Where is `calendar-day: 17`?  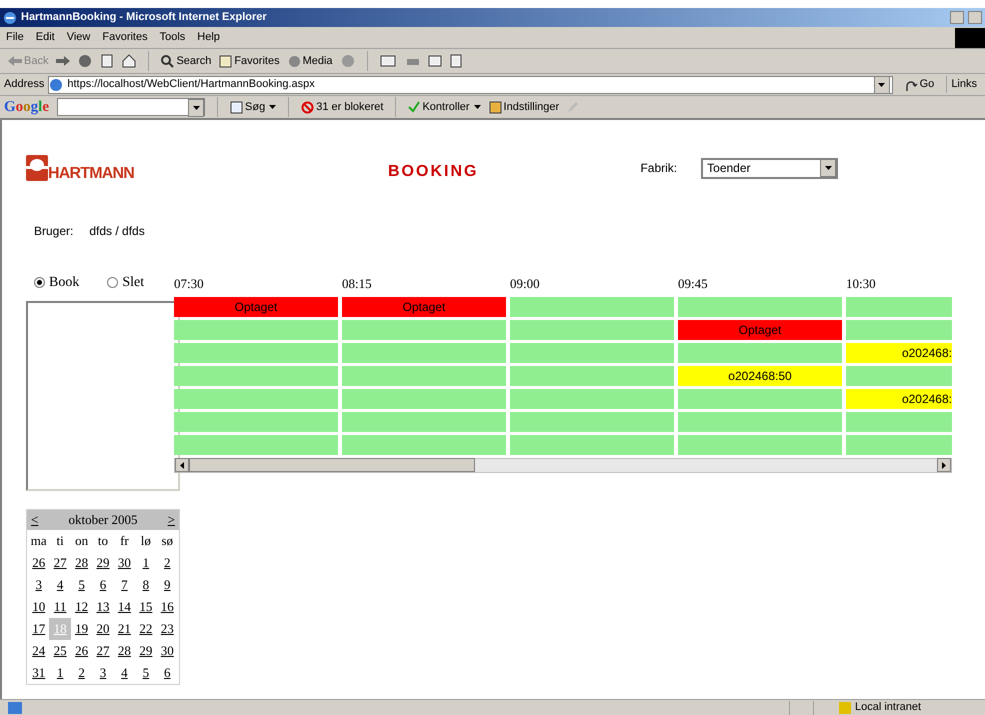 calendar-day: 17 is located at coordinates (39, 629).